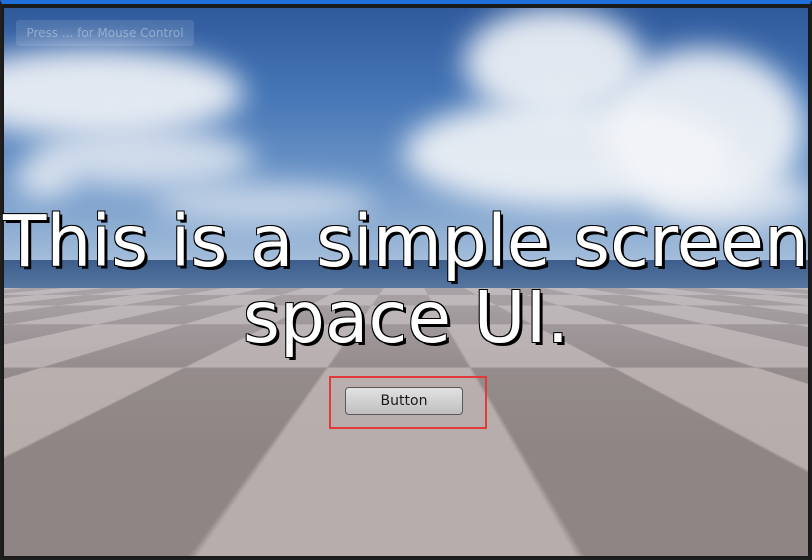 Image resolution: width=812 pixels, height=560 pixels. I want to click on ui-button: Button, so click(404, 401).